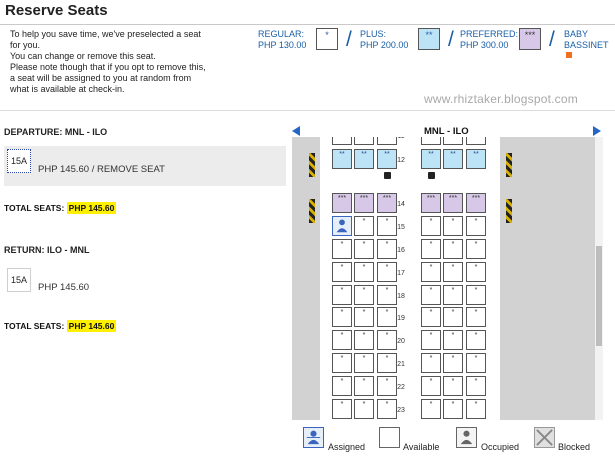  Describe the element at coordinates (25, 45) in the screenshot. I see `intro-line: for you.` at that location.